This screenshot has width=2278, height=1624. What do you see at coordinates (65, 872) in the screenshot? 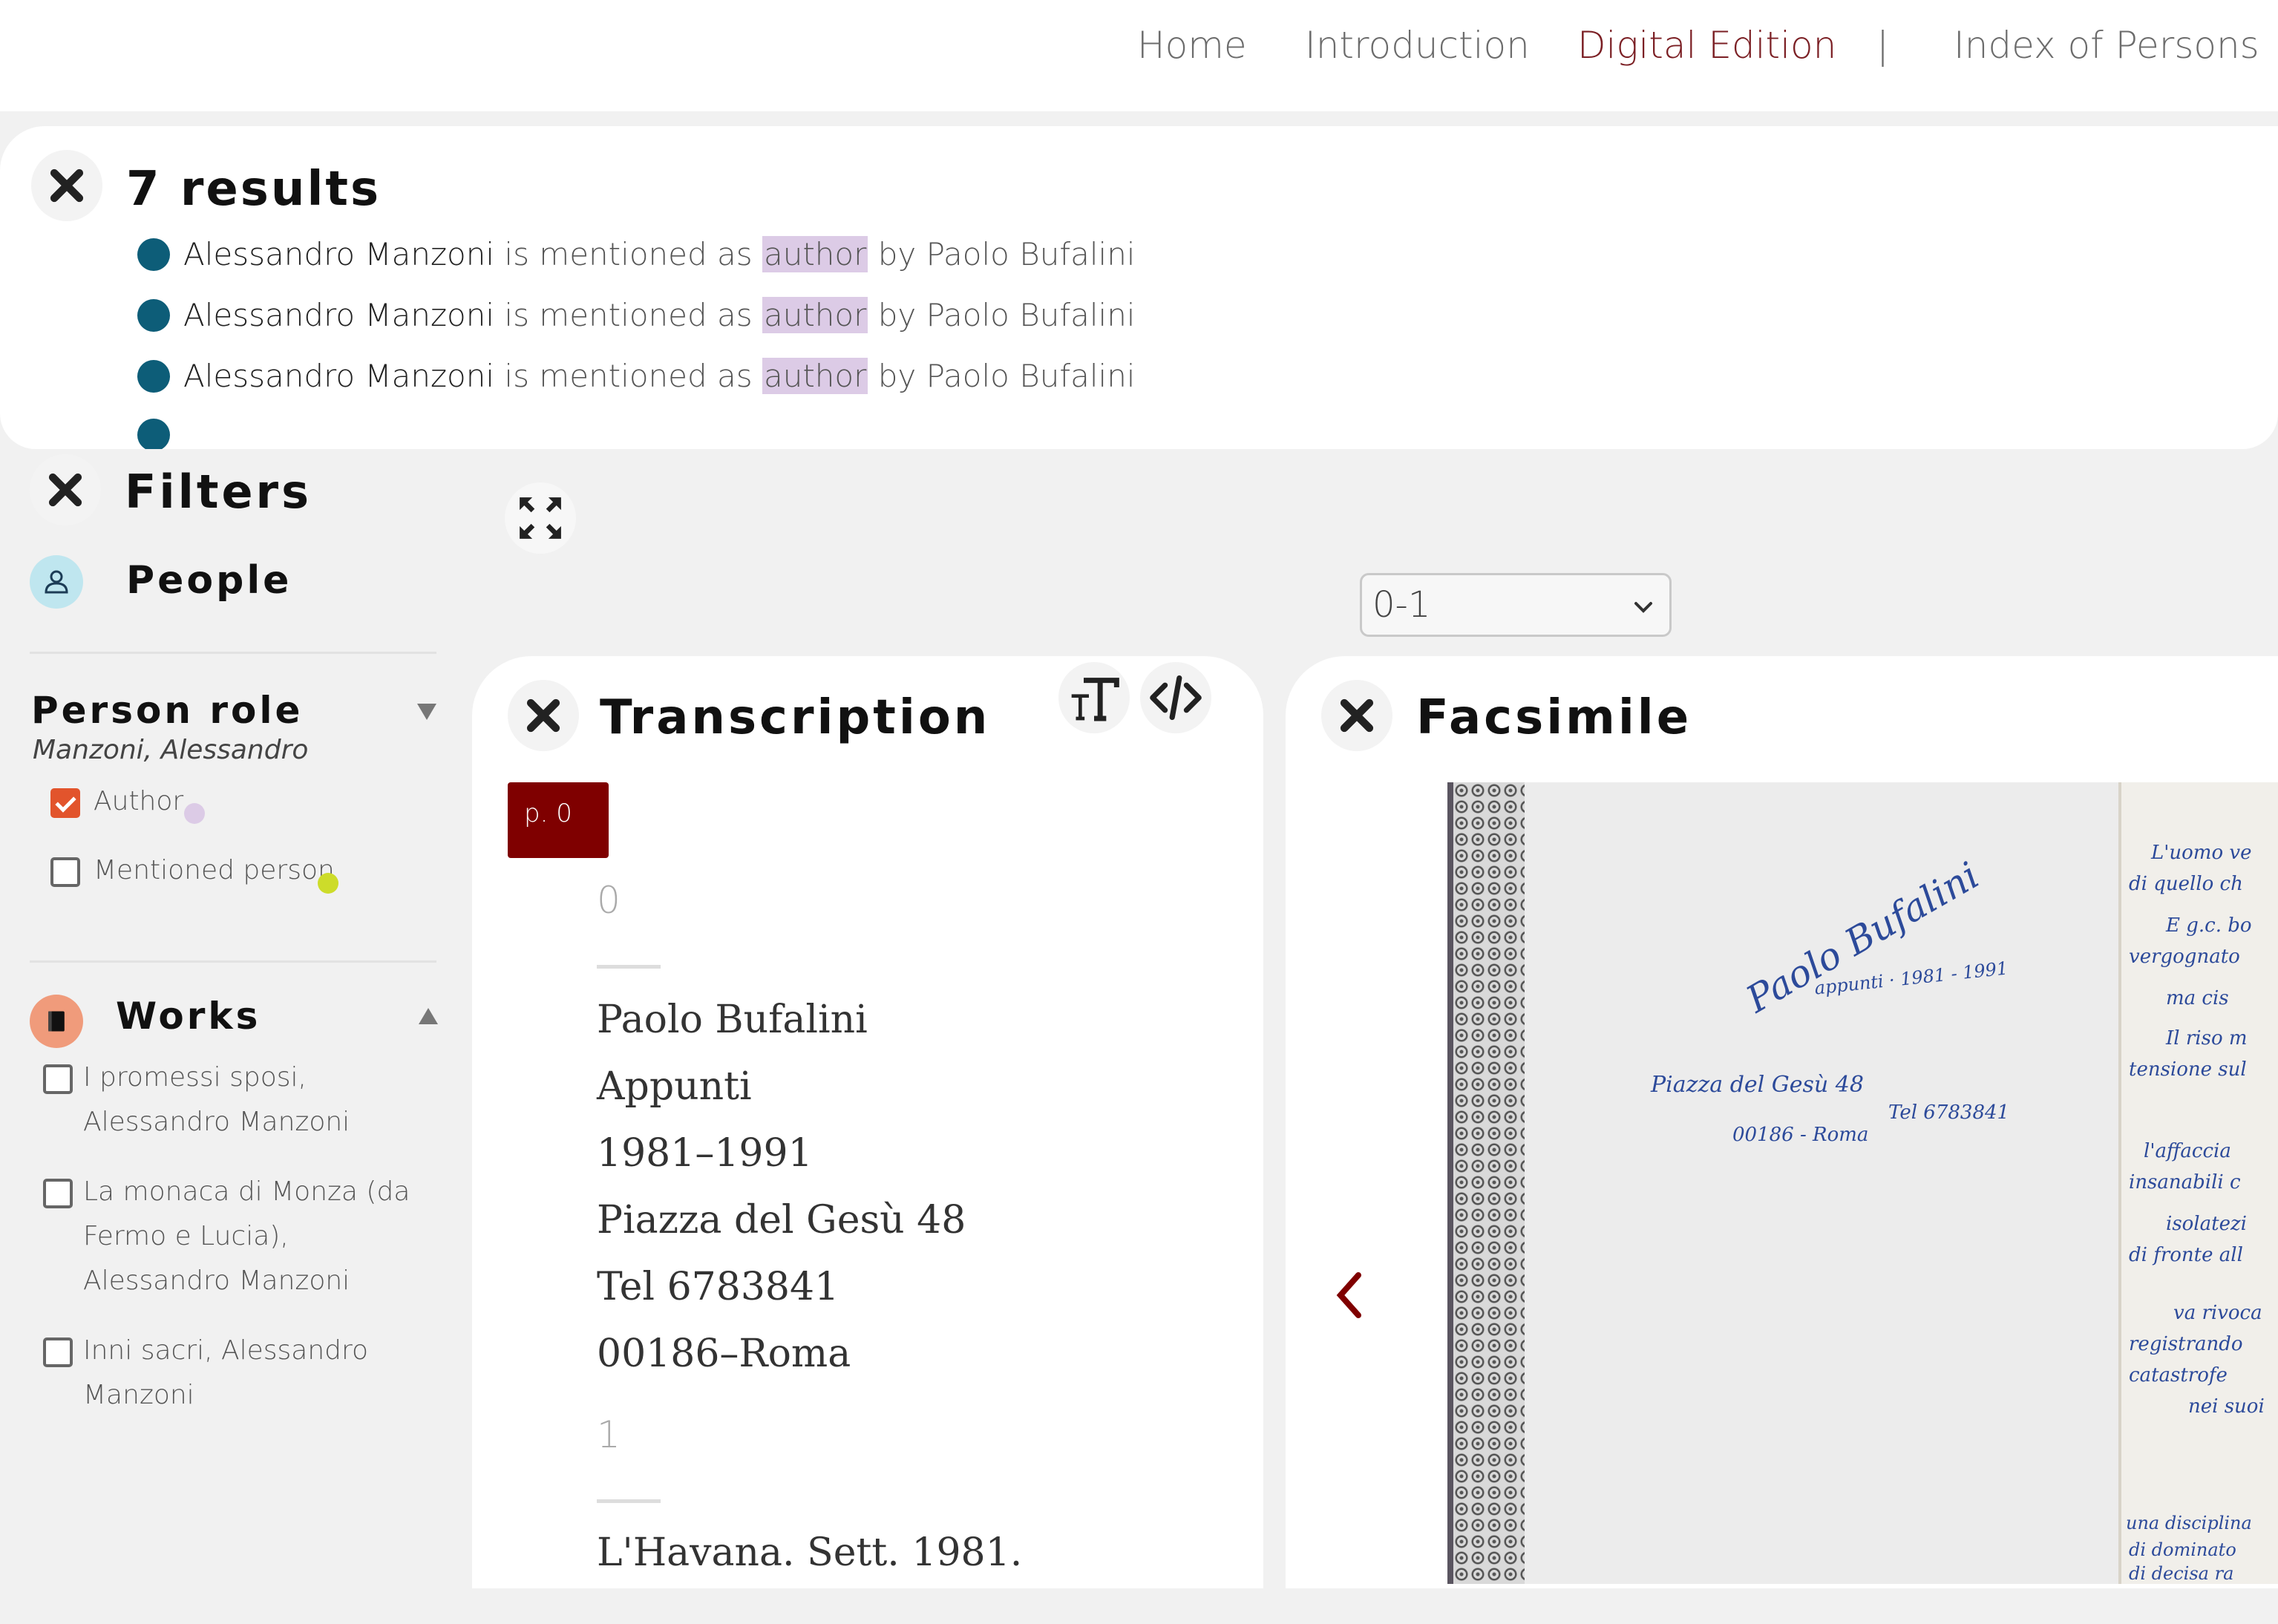
I see `mentioned-checkbox` at bounding box center [65, 872].